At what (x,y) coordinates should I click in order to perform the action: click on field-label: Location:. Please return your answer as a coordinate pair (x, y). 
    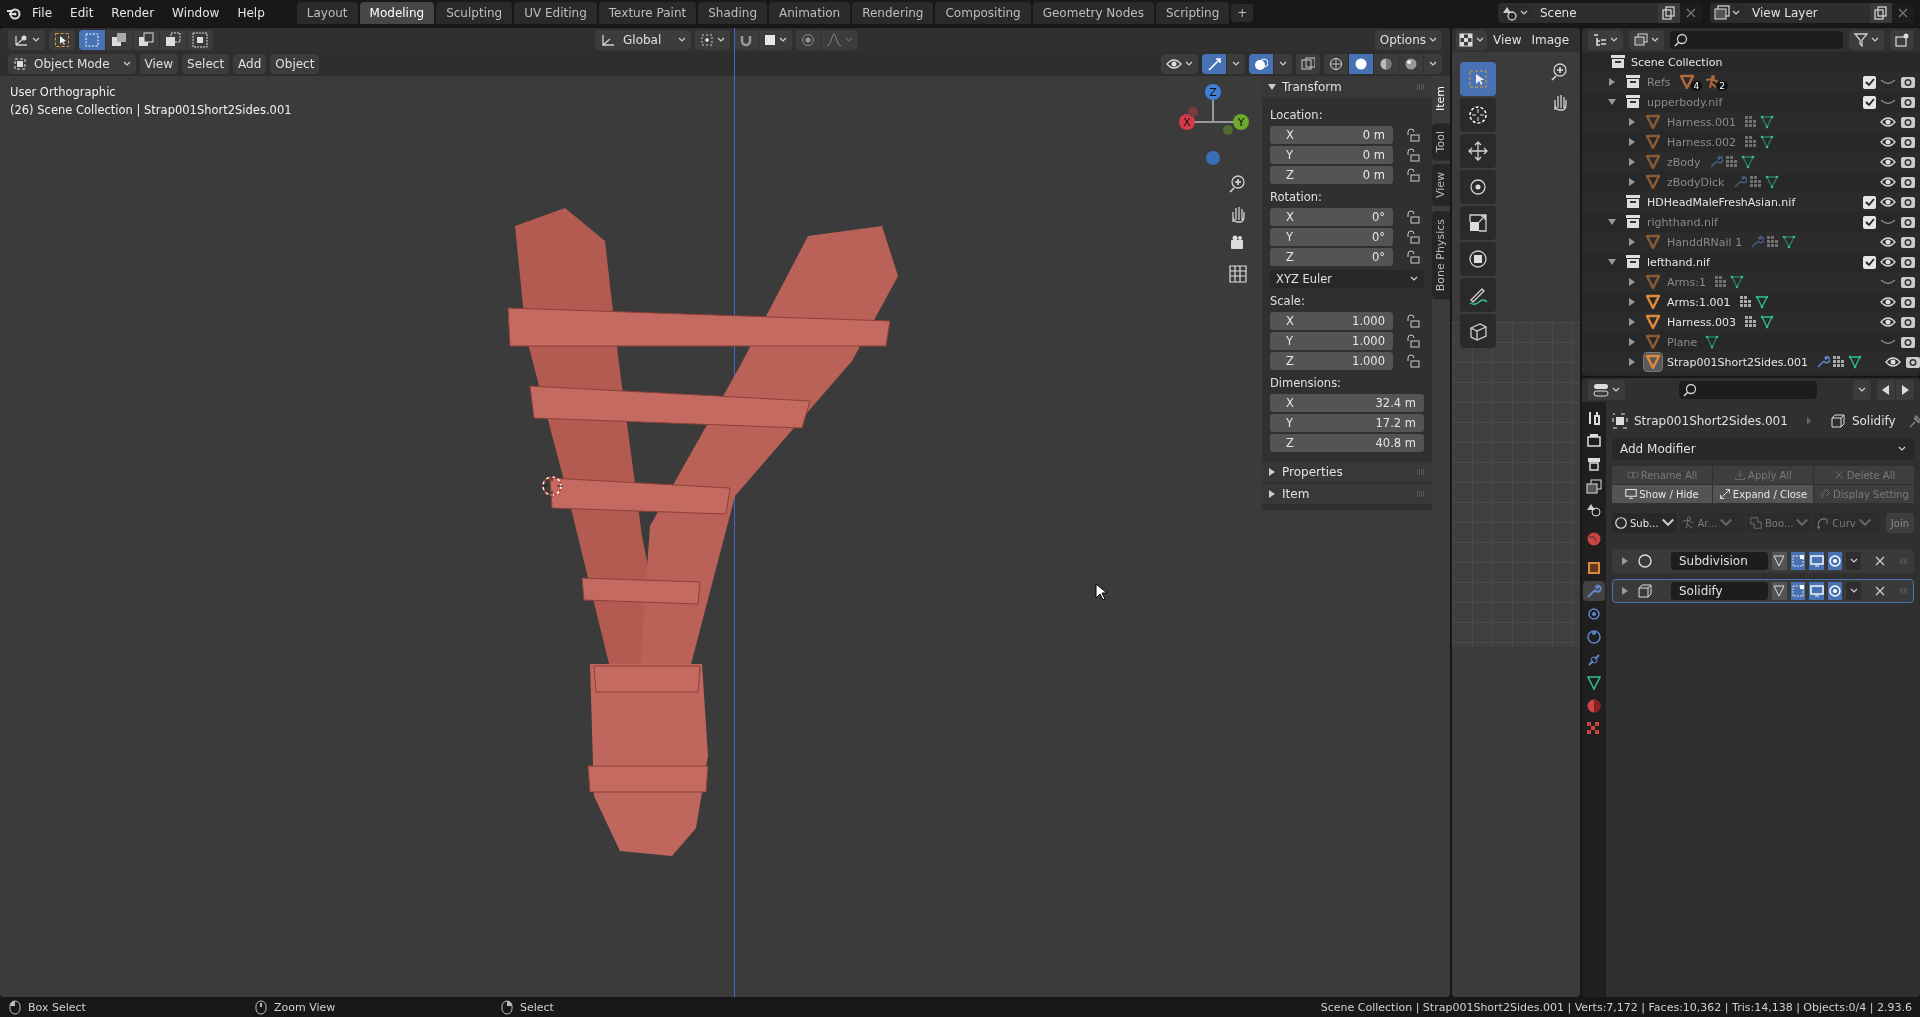
    Looking at the image, I should click on (1297, 115).